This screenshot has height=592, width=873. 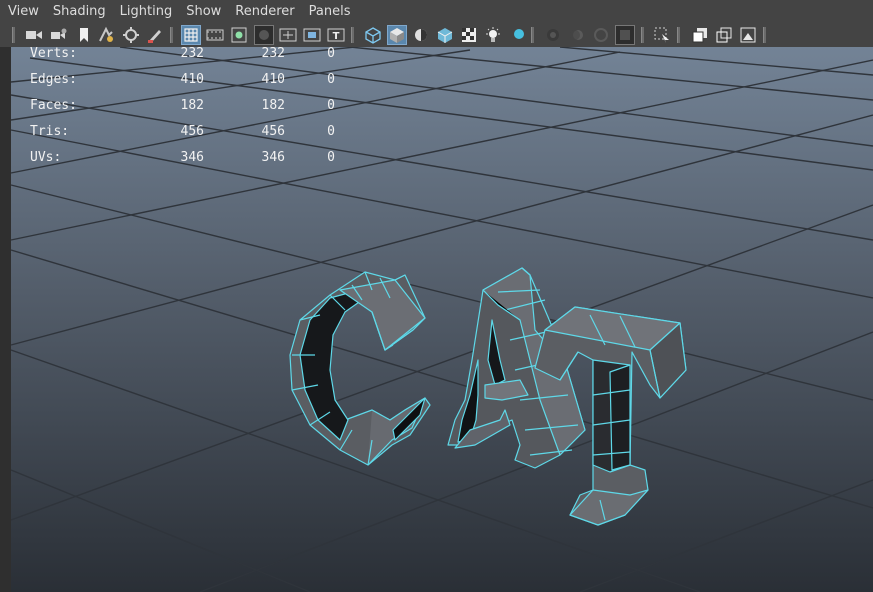 I want to click on hud-value-scene: 410, so click(x=192, y=79).